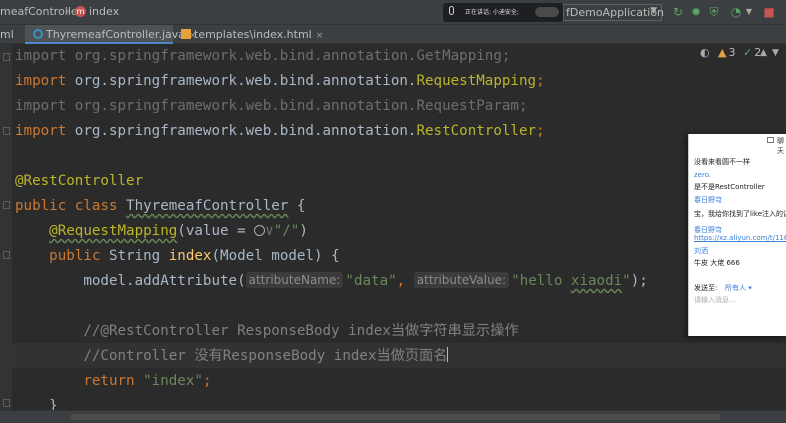 The image size is (786, 423). I want to click on rerun-icon: ↻, so click(678, 12).